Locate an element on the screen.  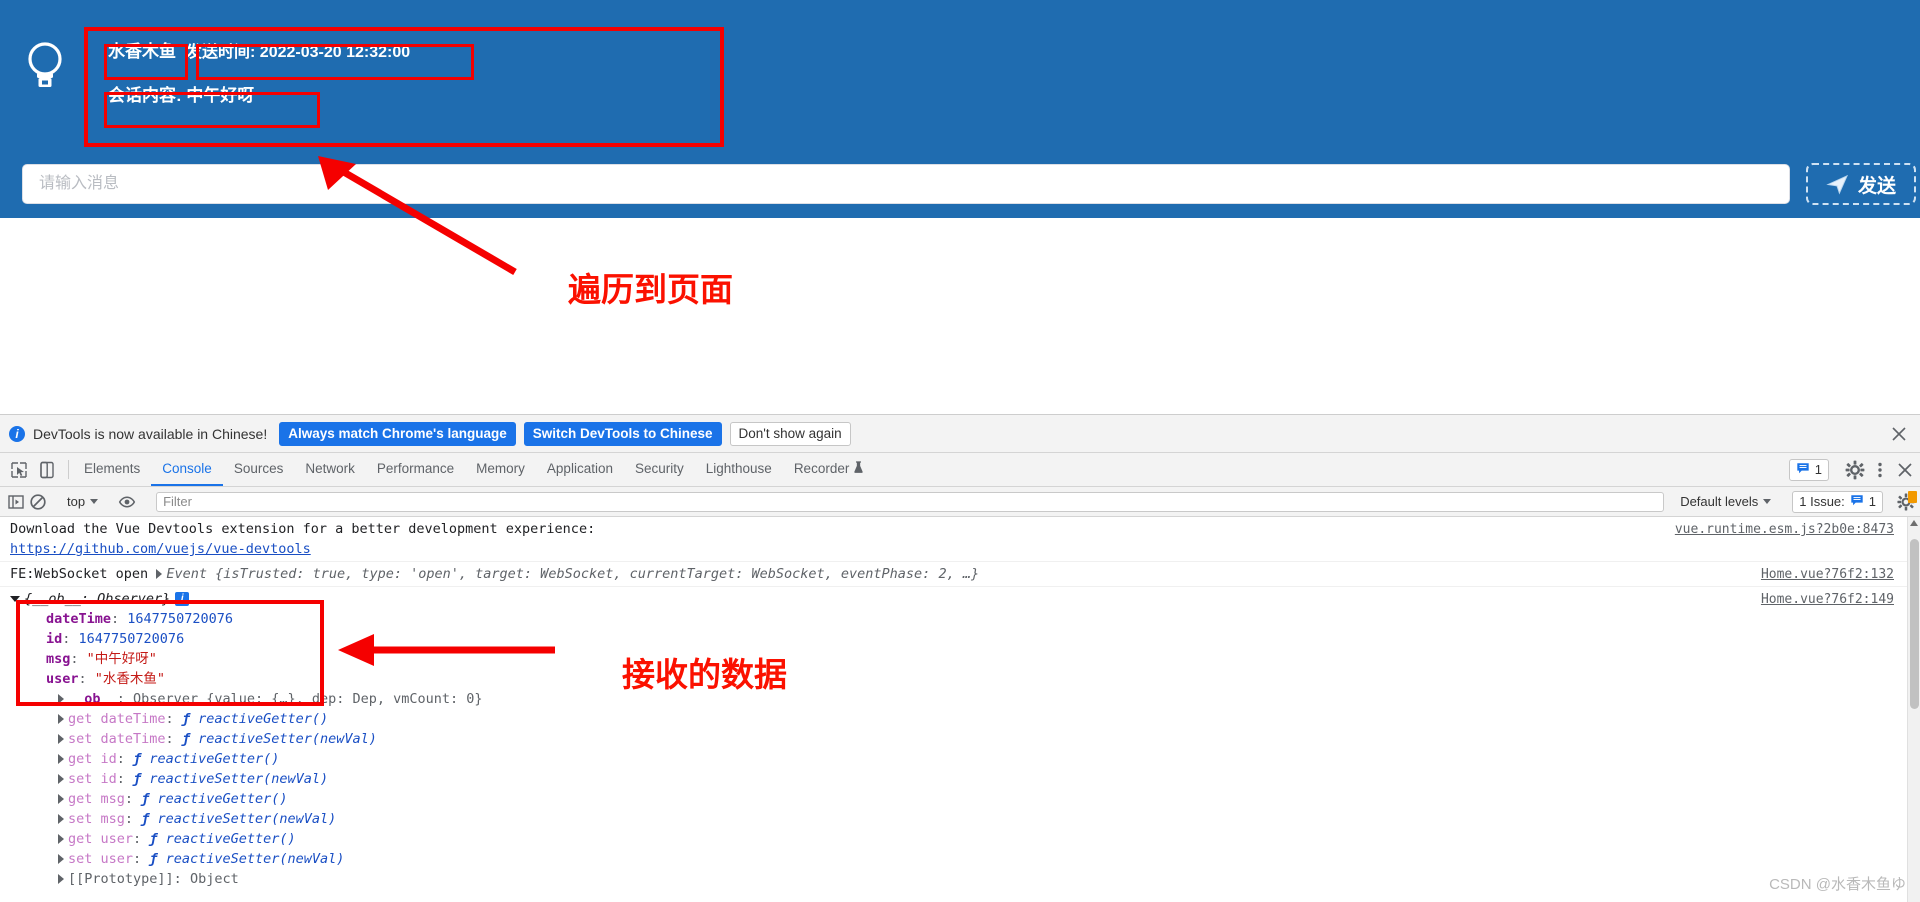
console-settings-gear-icon is located at coordinates (1906, 501).